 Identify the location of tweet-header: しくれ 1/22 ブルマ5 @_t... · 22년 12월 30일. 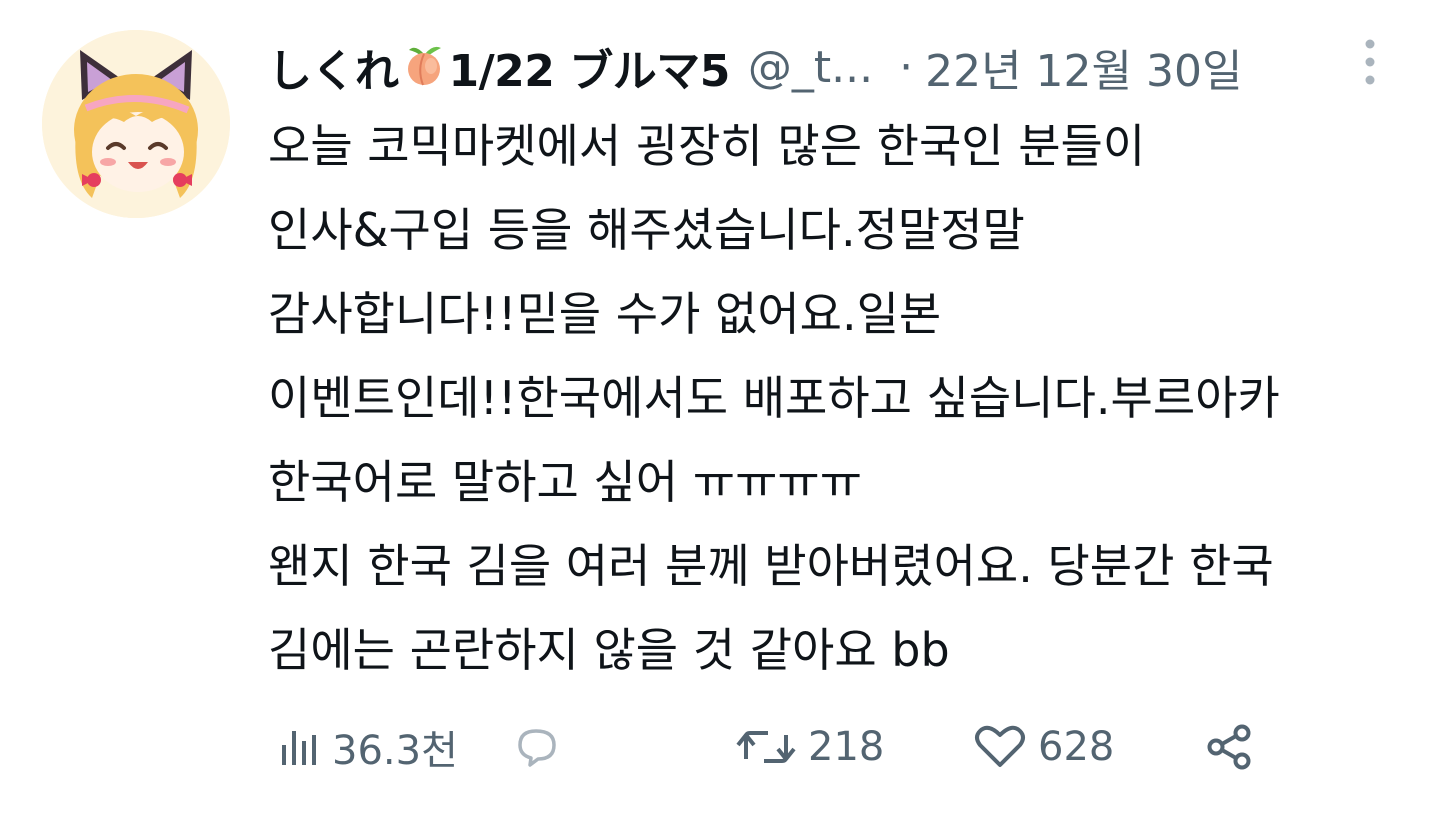
(848, 67).